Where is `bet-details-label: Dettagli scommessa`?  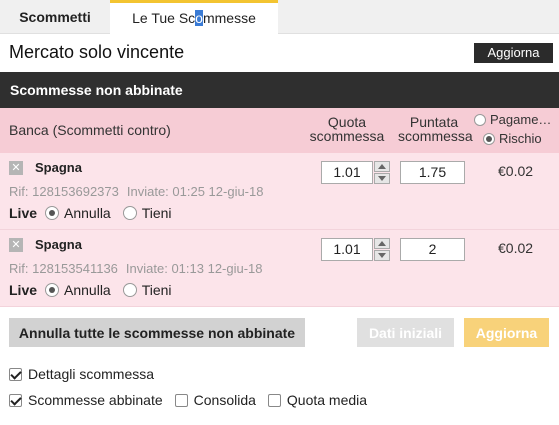 bet-details-label: Dettagli scommessa is located at coordinates (91, 374).